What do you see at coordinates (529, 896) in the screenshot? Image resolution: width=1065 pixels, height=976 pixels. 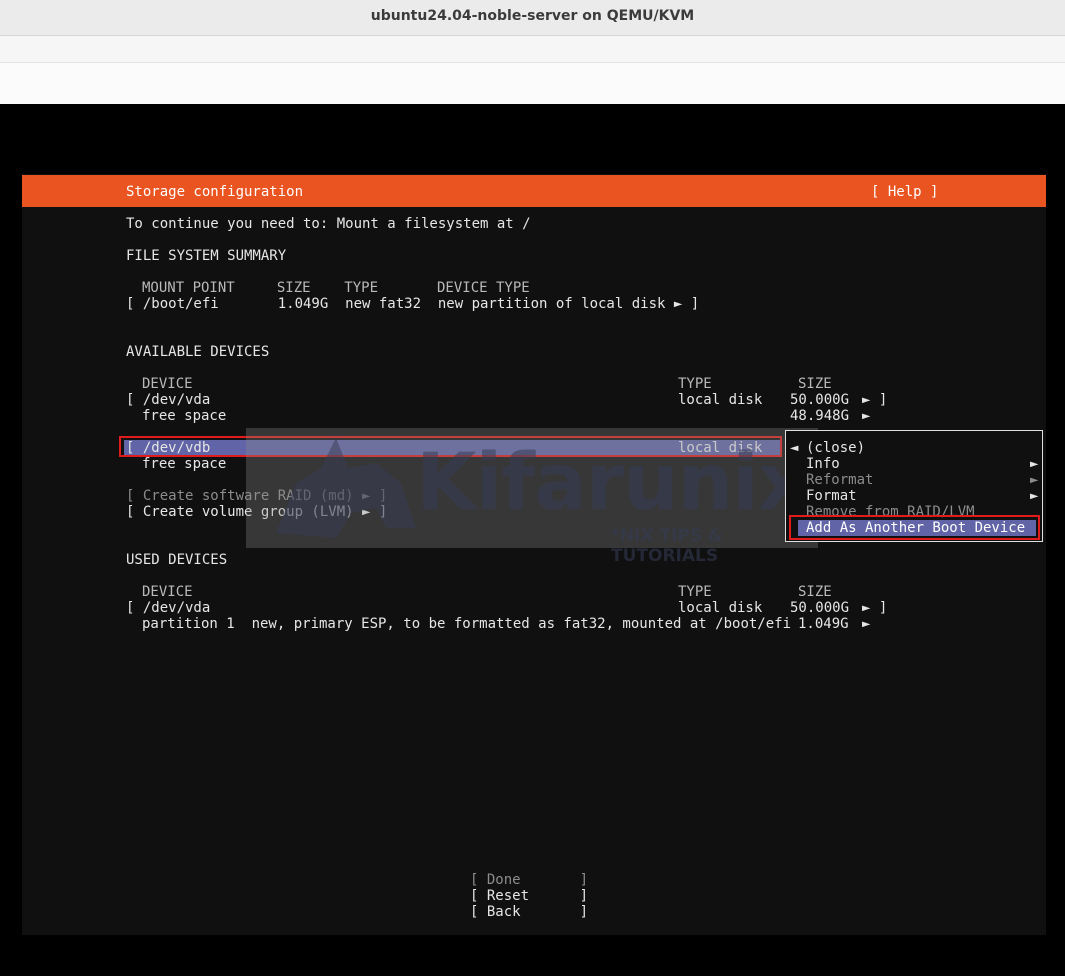 I see `reset-button: [ Reset ]` at bounding box center [529, 896].